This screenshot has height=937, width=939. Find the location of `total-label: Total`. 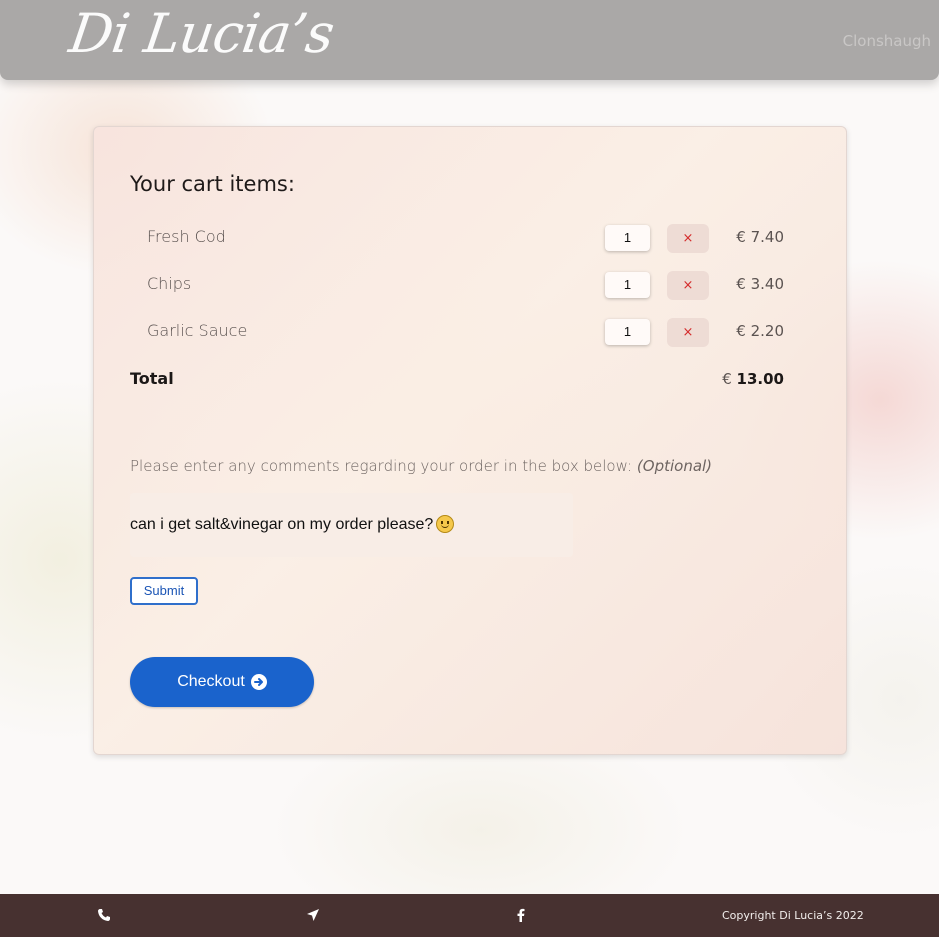

total-label: Total is located at coordinates (152, 378).